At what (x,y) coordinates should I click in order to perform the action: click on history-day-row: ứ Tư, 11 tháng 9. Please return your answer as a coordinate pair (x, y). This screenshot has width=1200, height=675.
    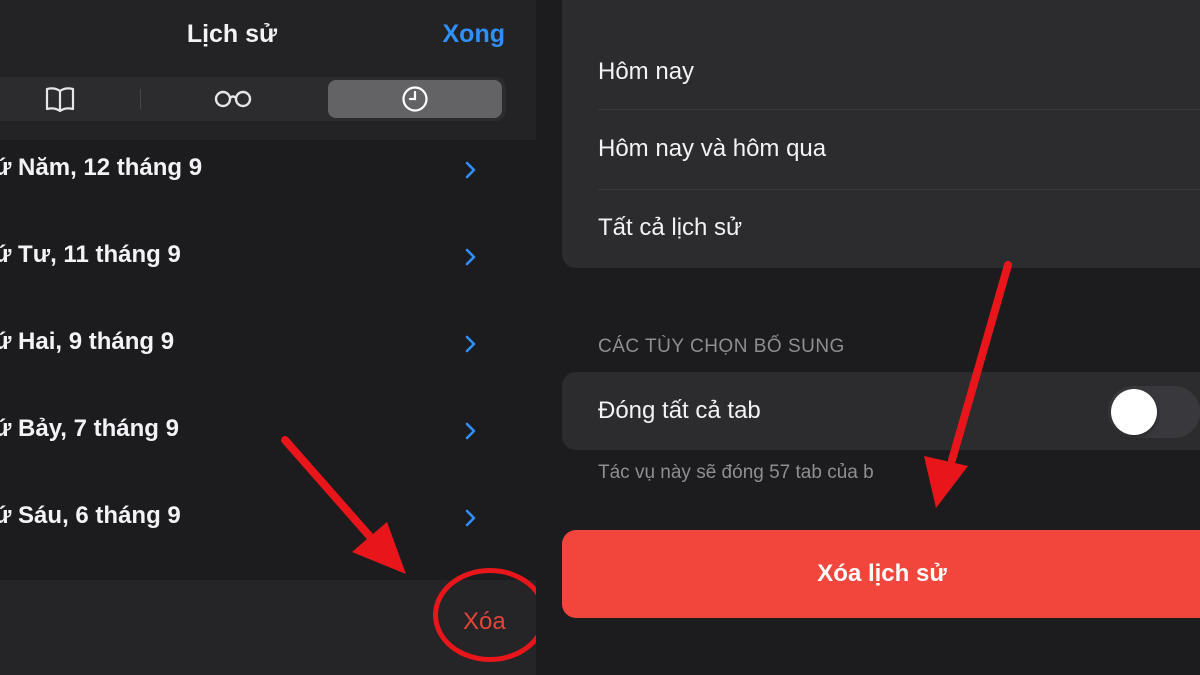
    Looking at the image, I should click on (268, 270).